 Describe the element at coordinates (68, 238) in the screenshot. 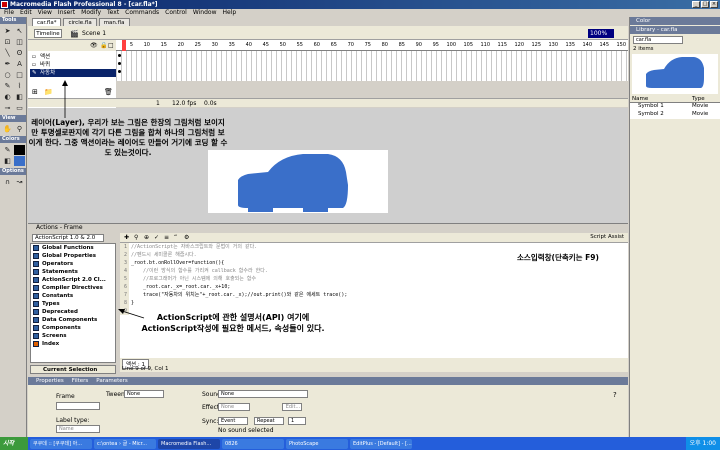

I see `actionscript-version-select: ActionScript 1.0 & 2.0` at that location.